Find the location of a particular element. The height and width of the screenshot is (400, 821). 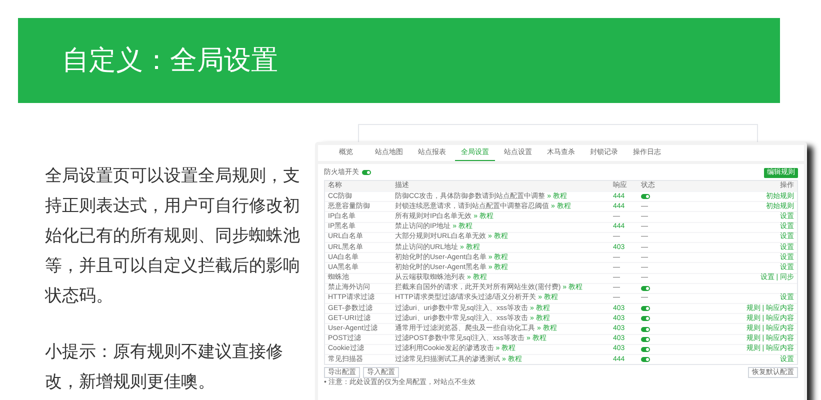

page-title: 自定义：全局设置 is located at coordinates (170, 61).